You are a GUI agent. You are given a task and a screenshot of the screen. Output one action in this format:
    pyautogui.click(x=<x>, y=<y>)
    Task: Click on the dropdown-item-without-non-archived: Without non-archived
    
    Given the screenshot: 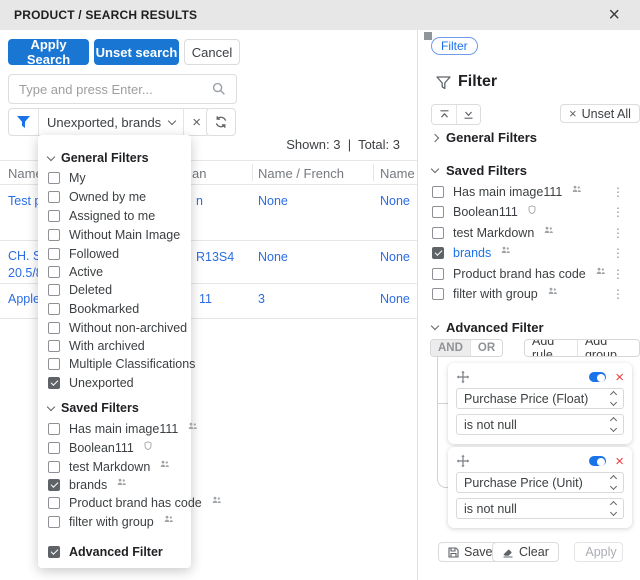 What is the action you would take?
    pyautogui.click(x=117, y=328)
    